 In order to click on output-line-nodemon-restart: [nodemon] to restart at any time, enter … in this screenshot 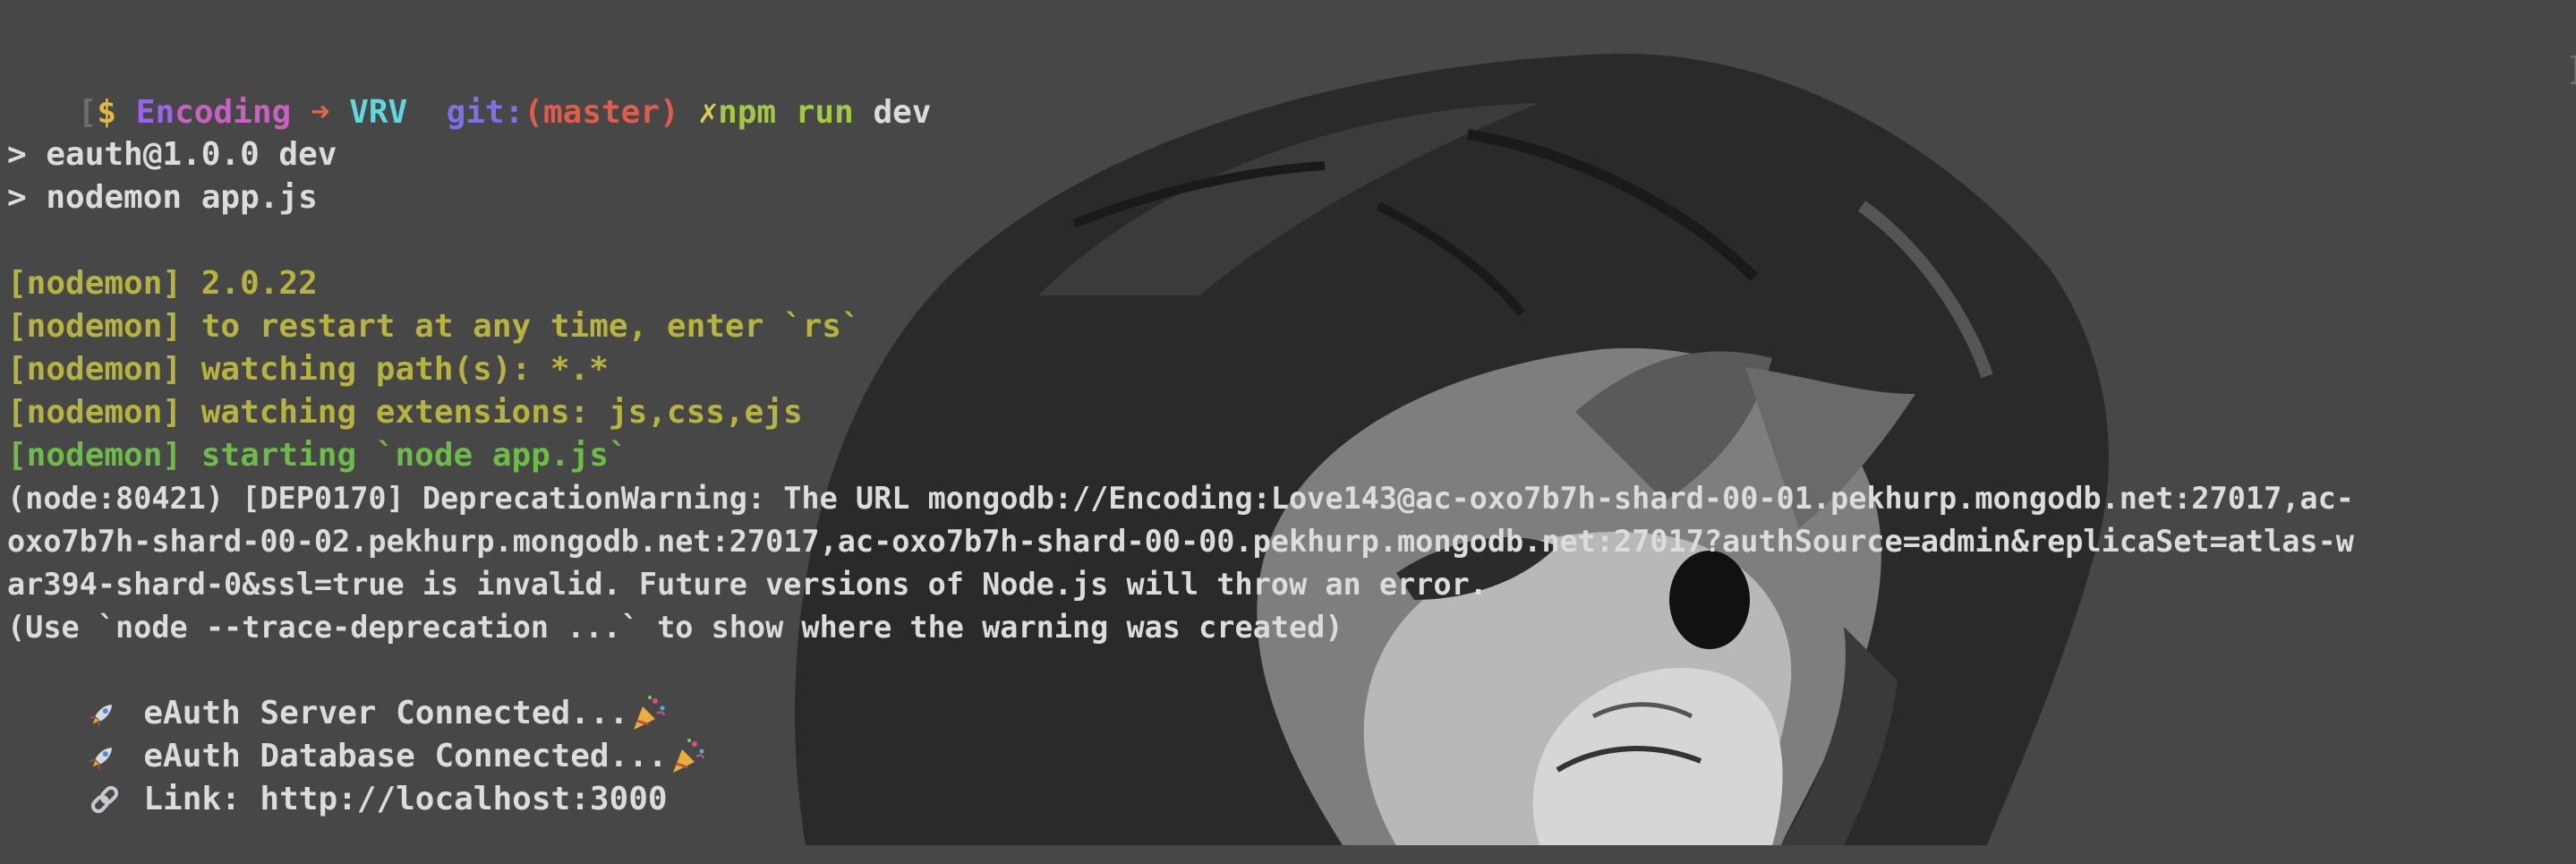, I will do `click(434, 326)`.